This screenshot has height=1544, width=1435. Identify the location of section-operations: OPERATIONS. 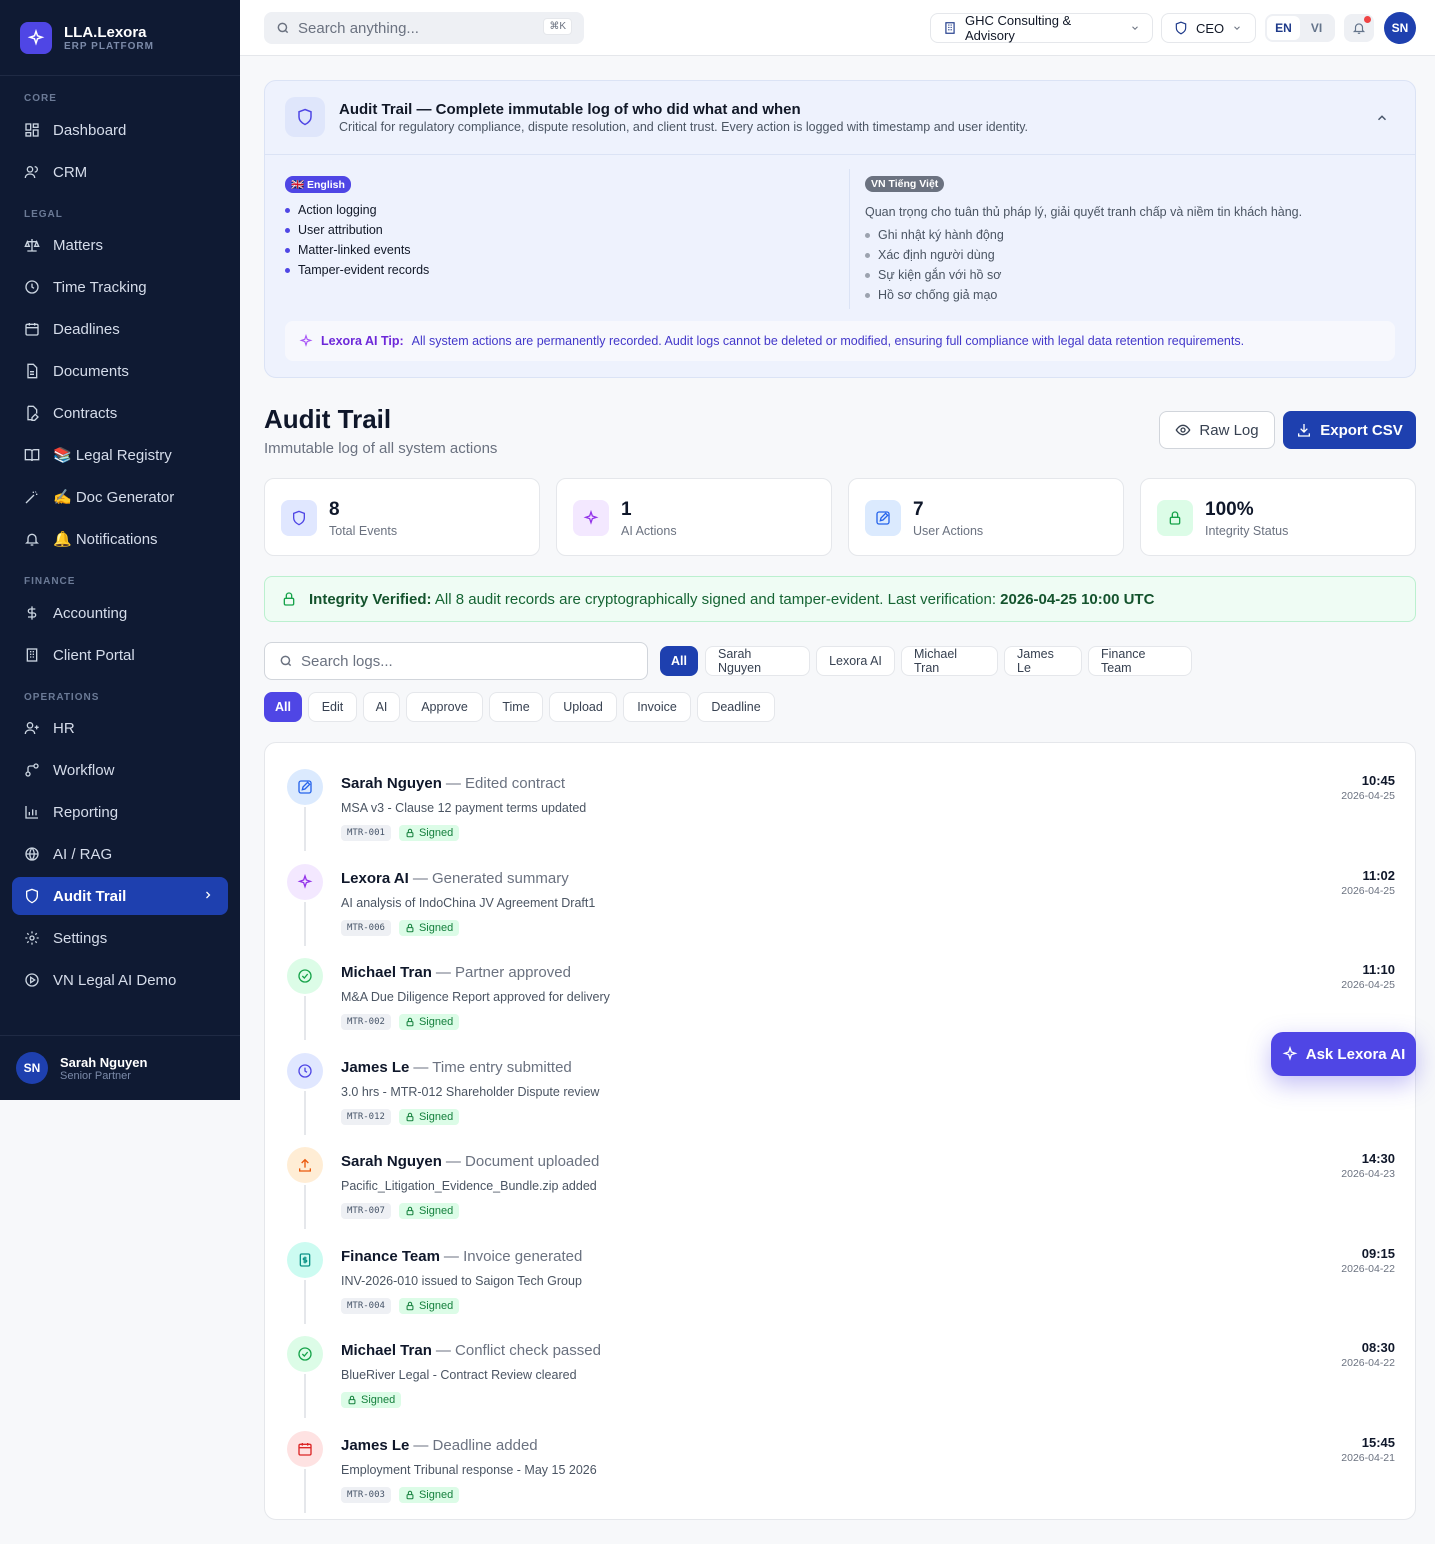
(62, 697).